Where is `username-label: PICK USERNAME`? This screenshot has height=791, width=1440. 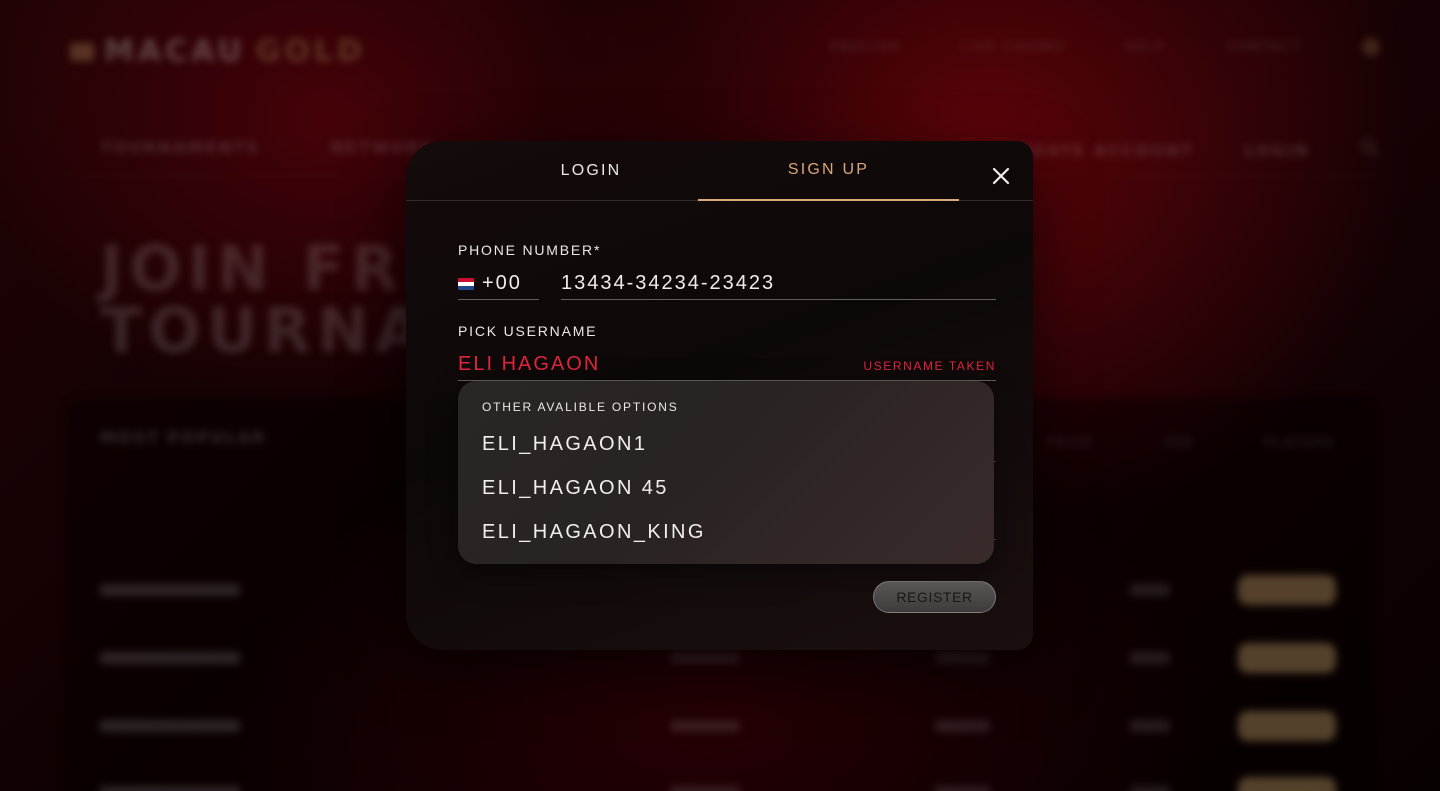
username-label: PICK USERNAME is located at coordinates (528, 331).